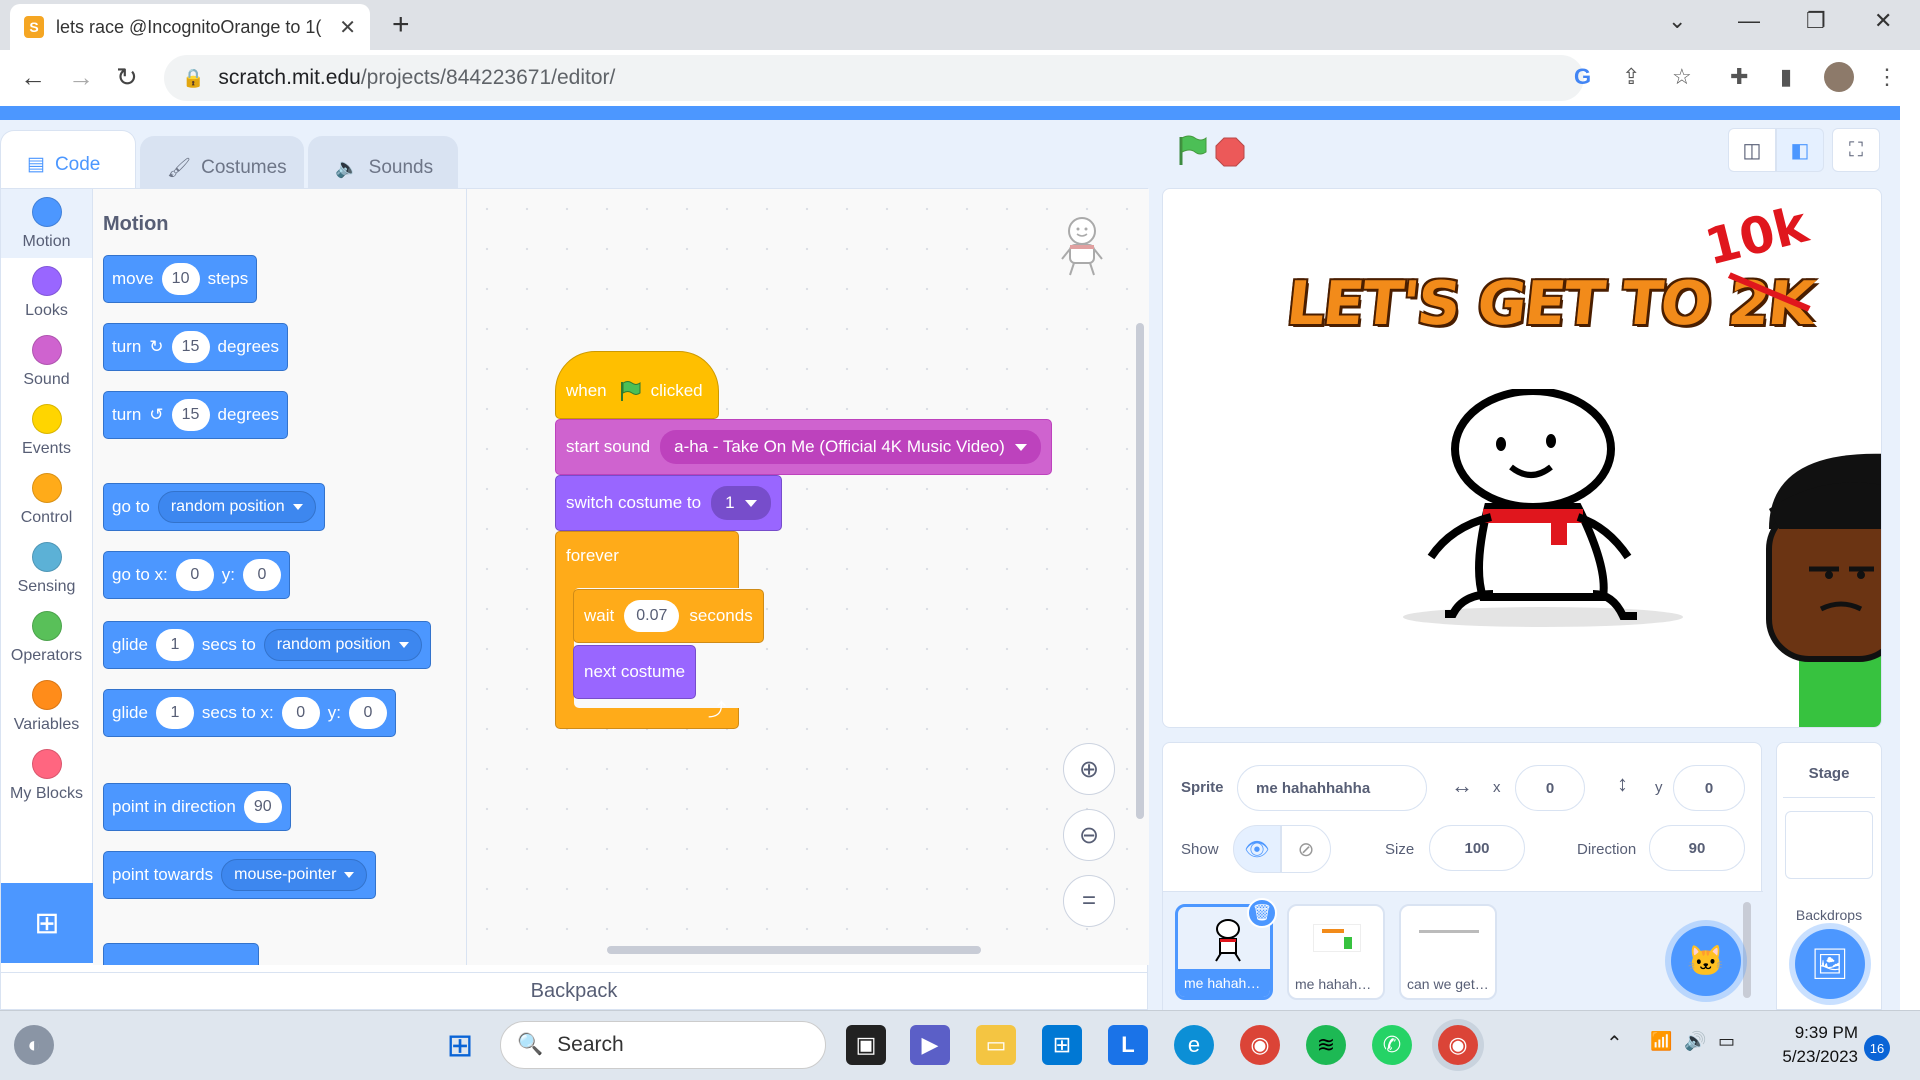 Image resolution: width=1920 pixels, height=1080 pixels. Describe the element at coordinates (930, 1045) in the screenshot. I see `teams-icon: ▶` at that location.